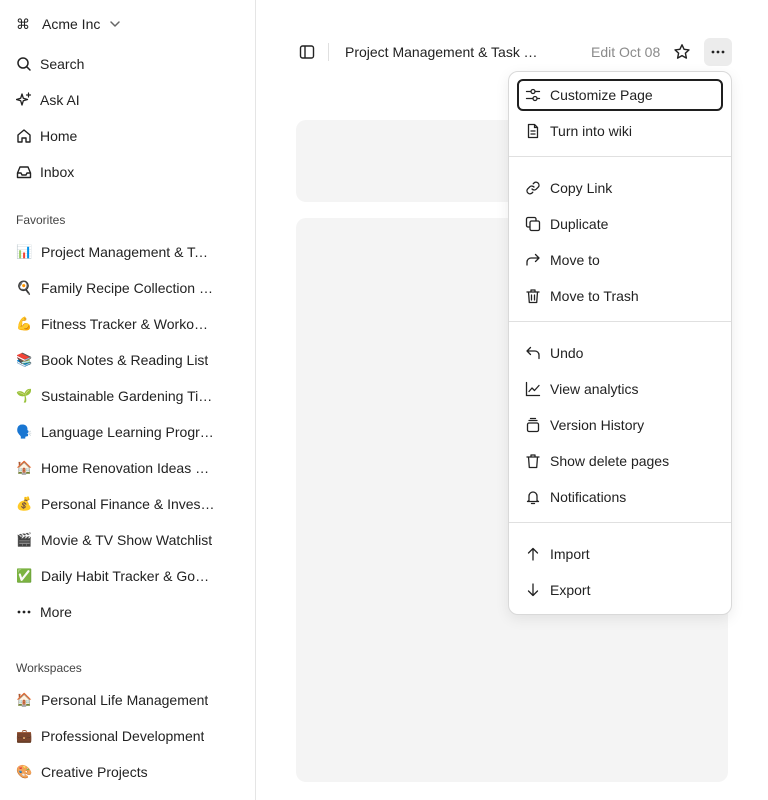 The height and width of the screenshot is (800, 768). What do you see at coordinates (533, 260) in the screenshot?
I see `arrow-forward-icon` at bounding box center [533, 260].